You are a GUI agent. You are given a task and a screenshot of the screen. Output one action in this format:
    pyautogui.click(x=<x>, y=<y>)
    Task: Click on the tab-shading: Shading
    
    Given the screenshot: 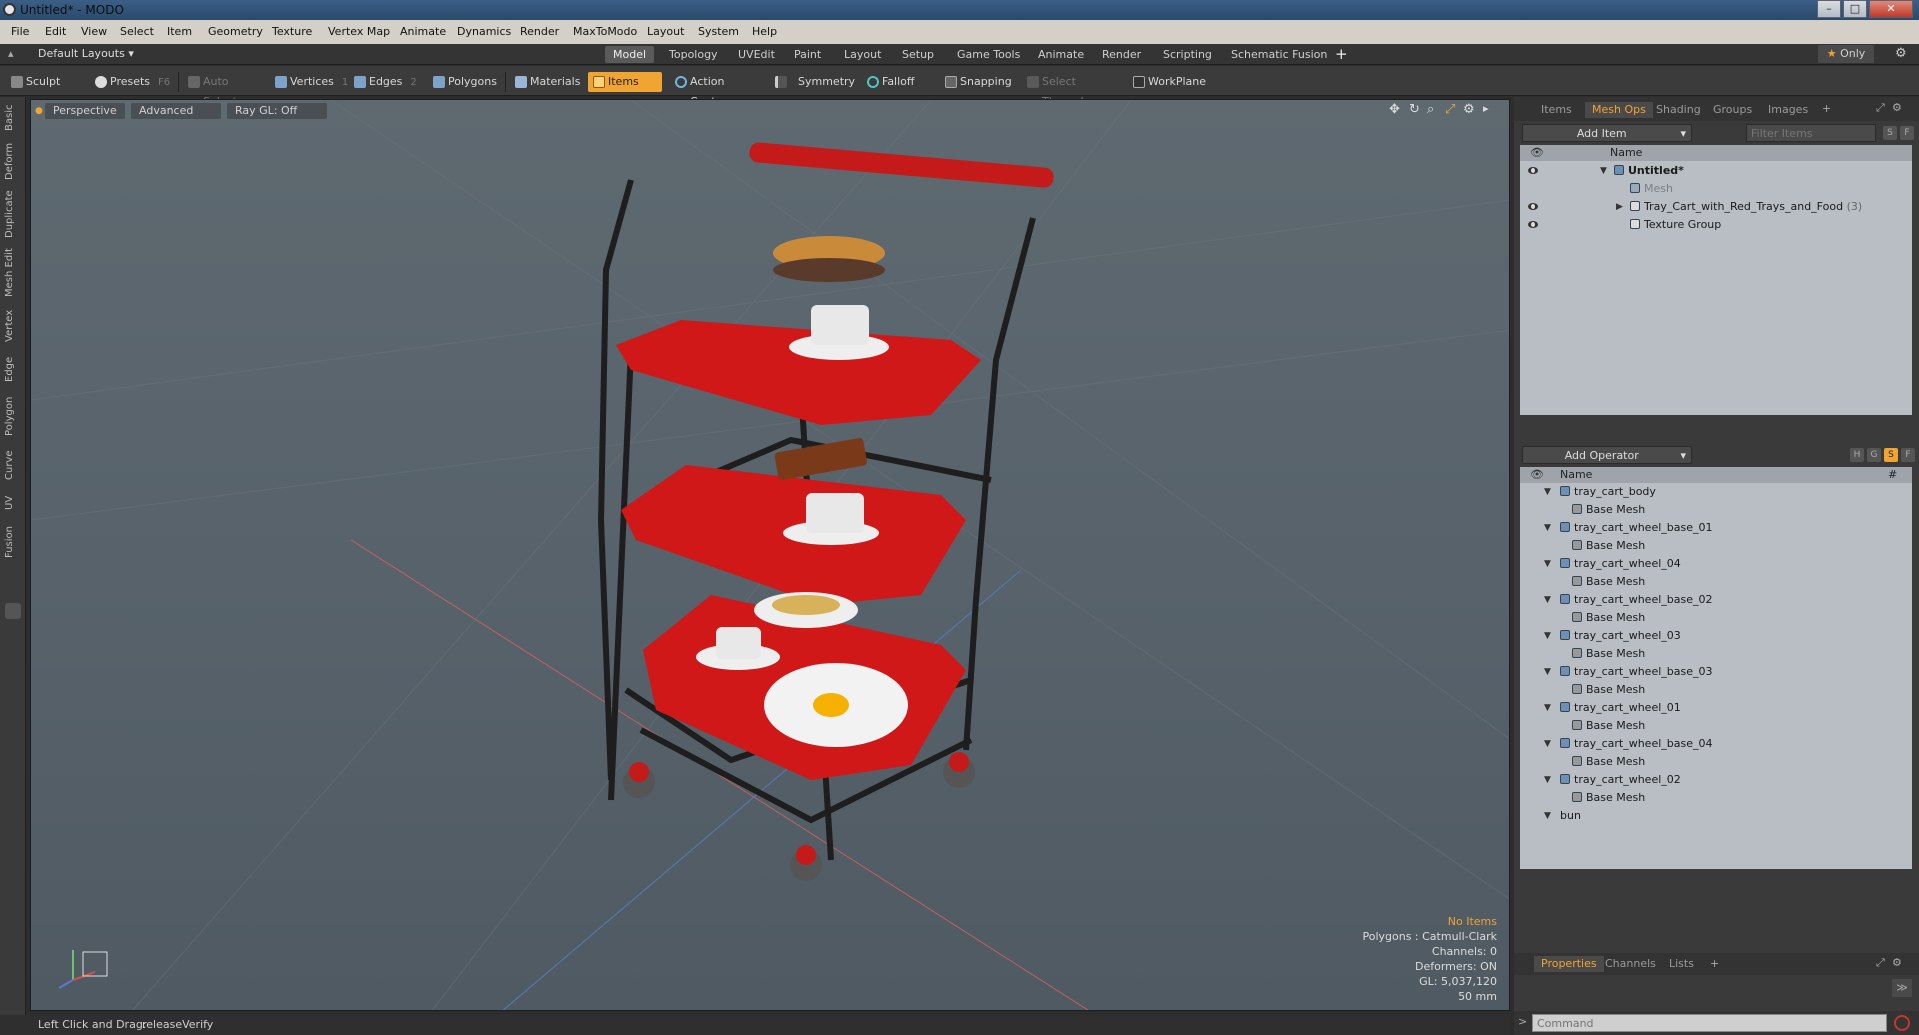 What is the action you would take?
    pyautogui.click(x=1678, y=110)
    